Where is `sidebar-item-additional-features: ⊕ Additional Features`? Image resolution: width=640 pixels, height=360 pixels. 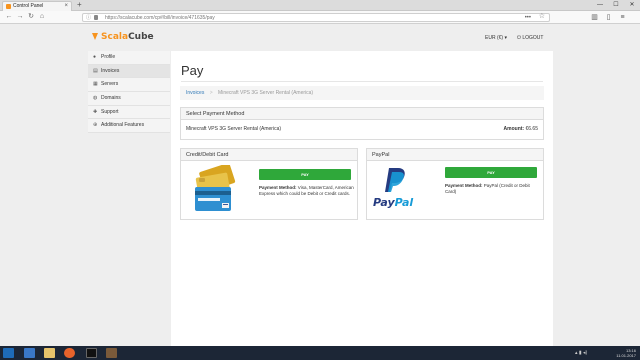
sidebar-item-additional-features: ⊕ Additional Features is located at coordinates (129, 126).